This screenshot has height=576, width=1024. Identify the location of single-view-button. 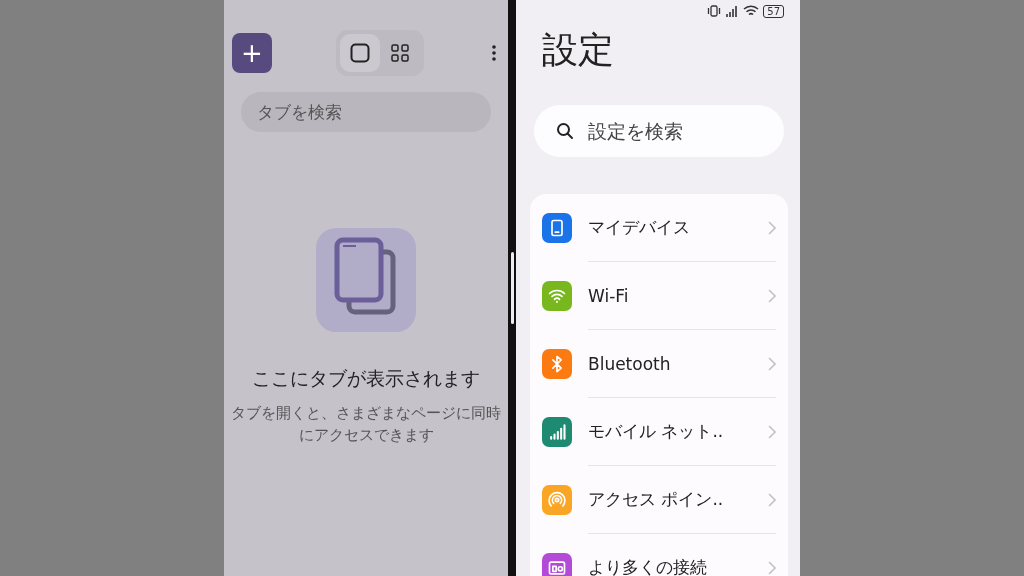
(360, 53).